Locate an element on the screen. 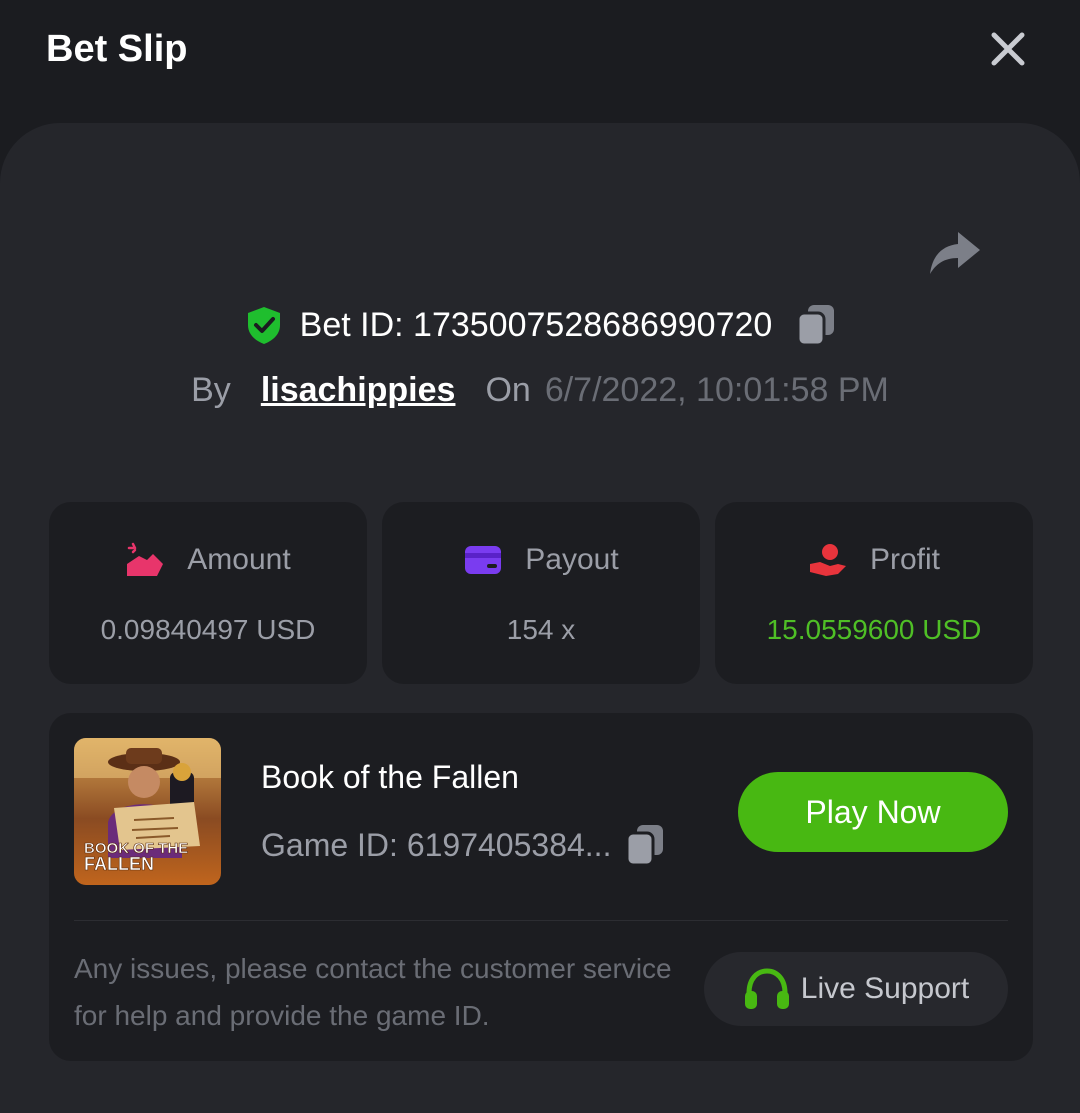 This screenshot has width=1080, height=1113. game-name: Book of the Fallen is located at coordinates (390, 777).